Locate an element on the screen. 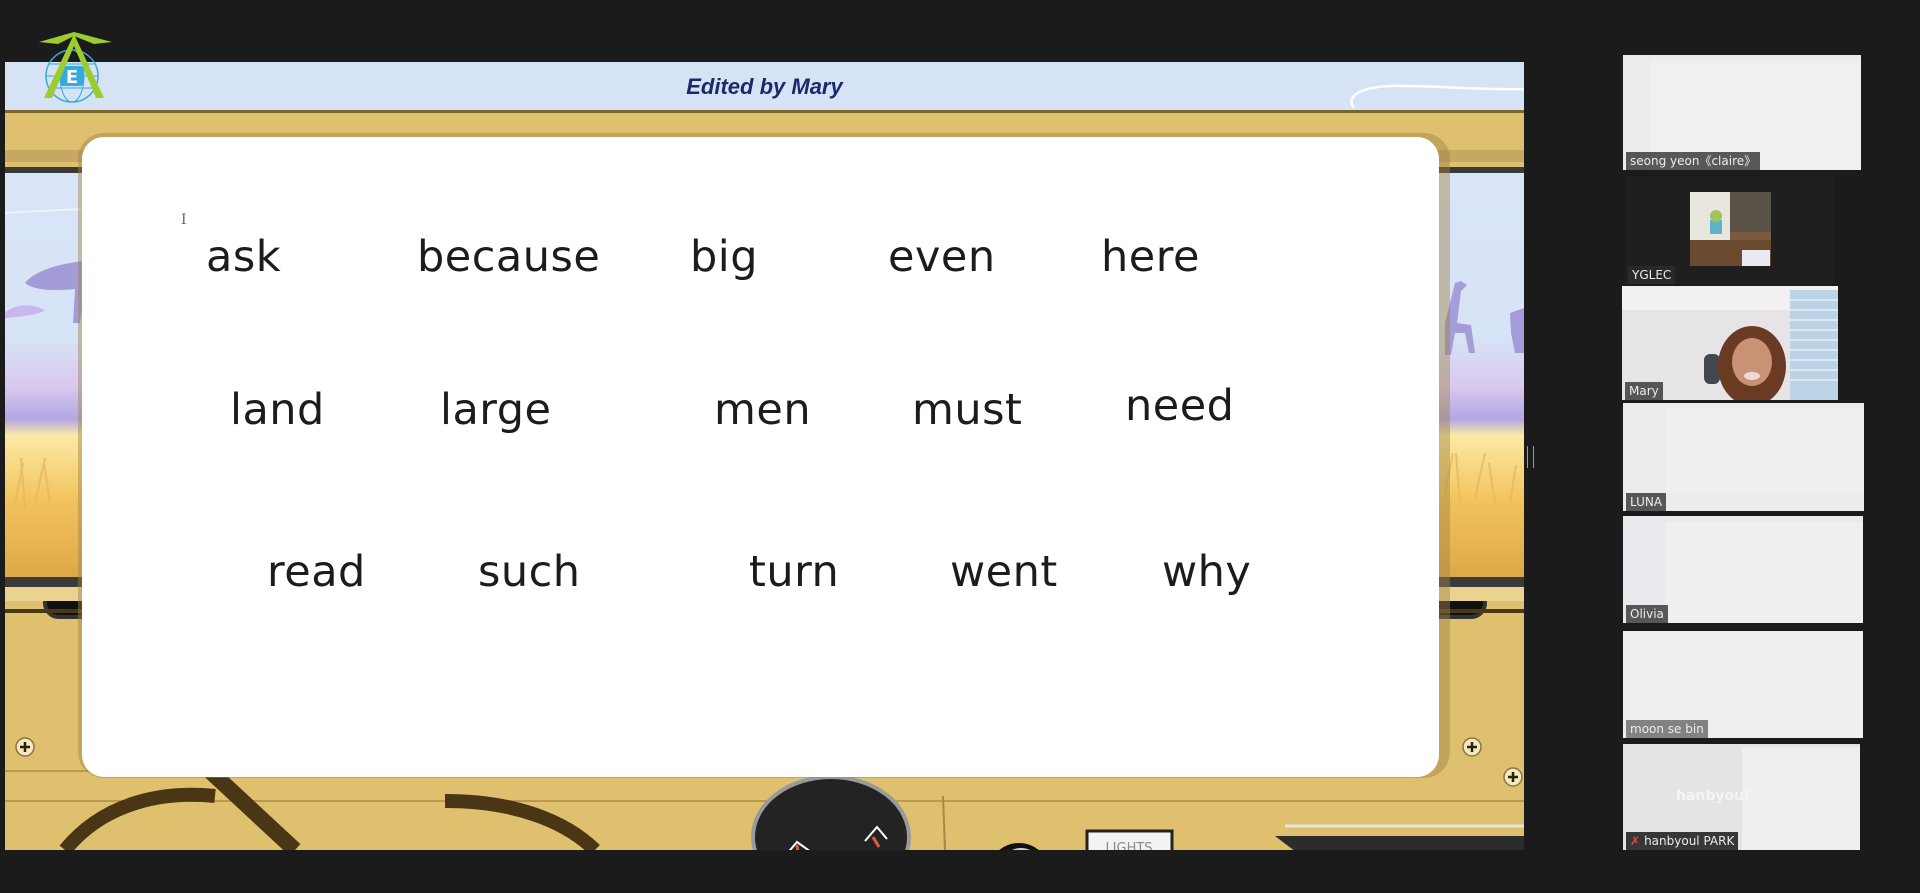 The image size is (1920, 893). giraffe-silhouette is located at coordinates (1484, 318).